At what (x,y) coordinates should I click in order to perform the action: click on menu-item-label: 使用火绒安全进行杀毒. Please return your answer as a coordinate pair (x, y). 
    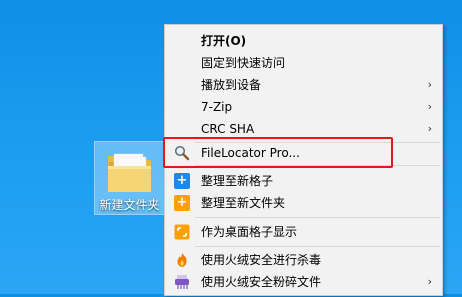
    Looking at the image, I should click on (261, 260).